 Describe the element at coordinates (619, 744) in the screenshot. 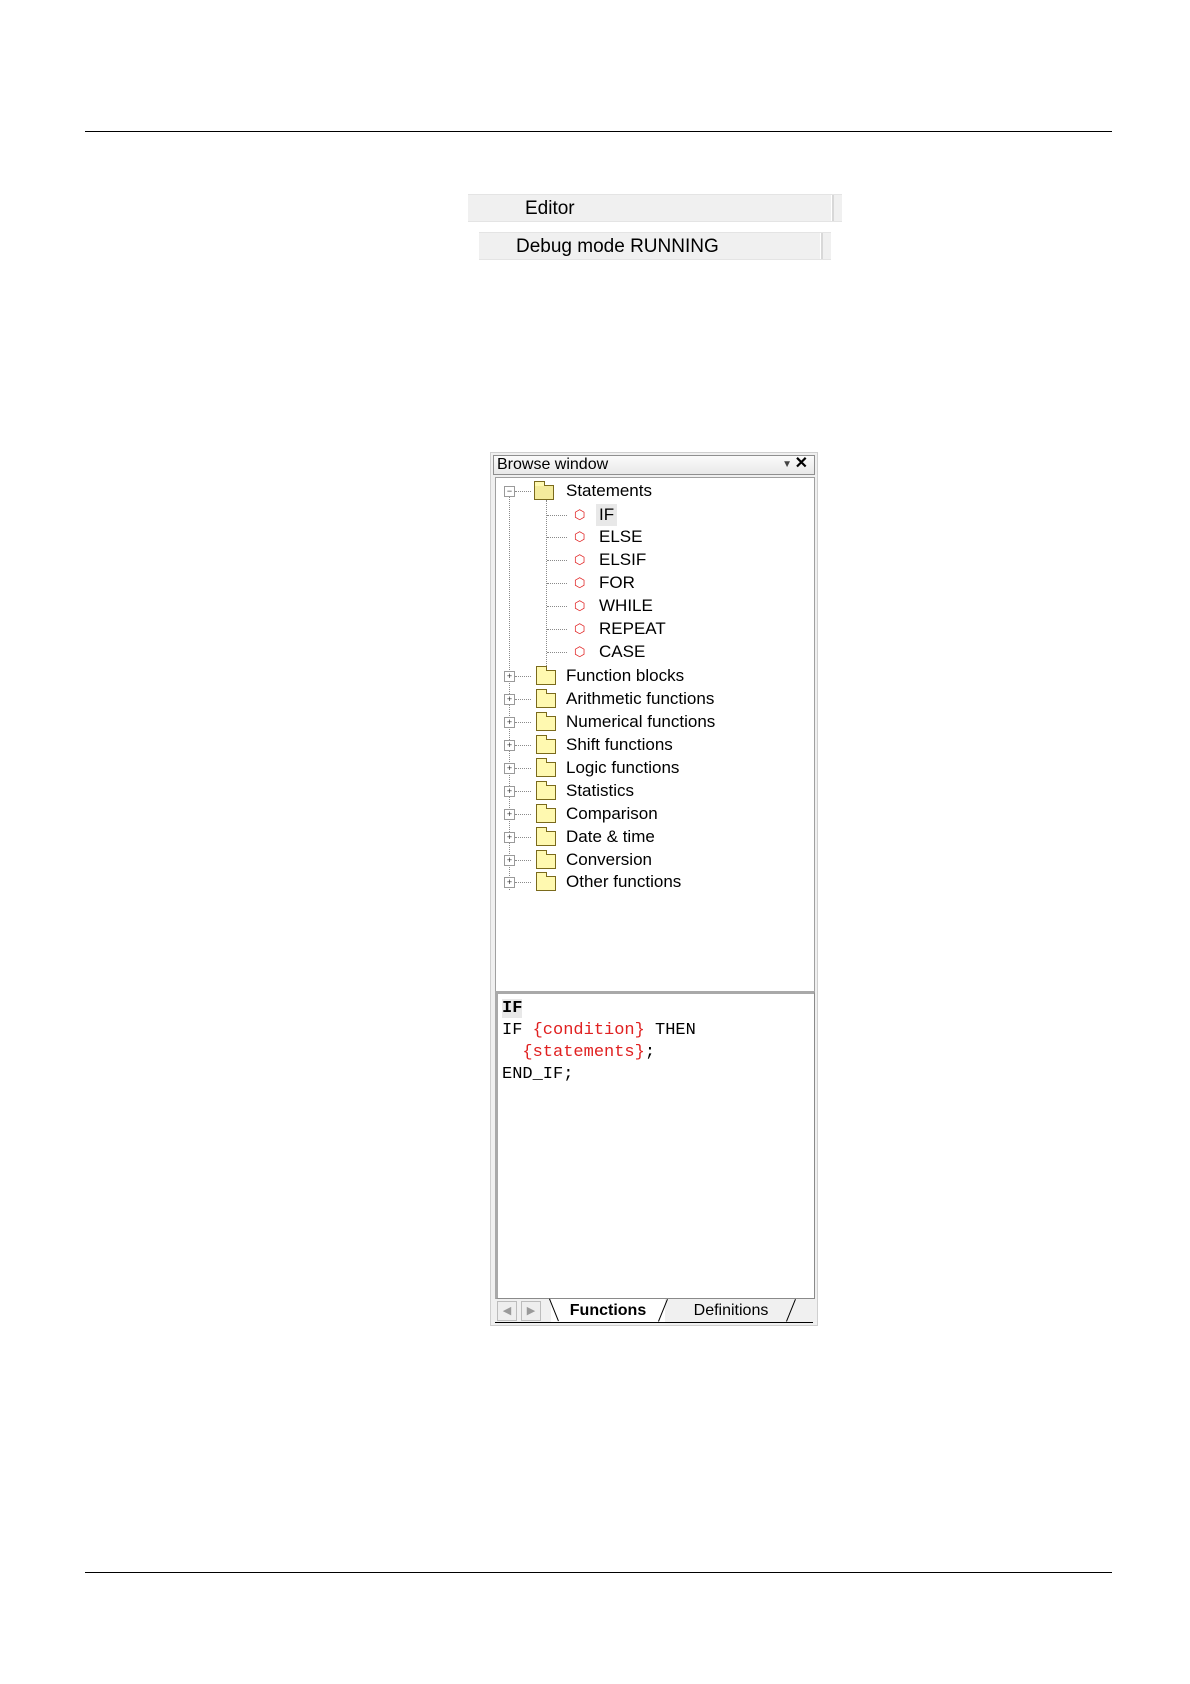

I see `tree-node-label: Shift functions` at that location.